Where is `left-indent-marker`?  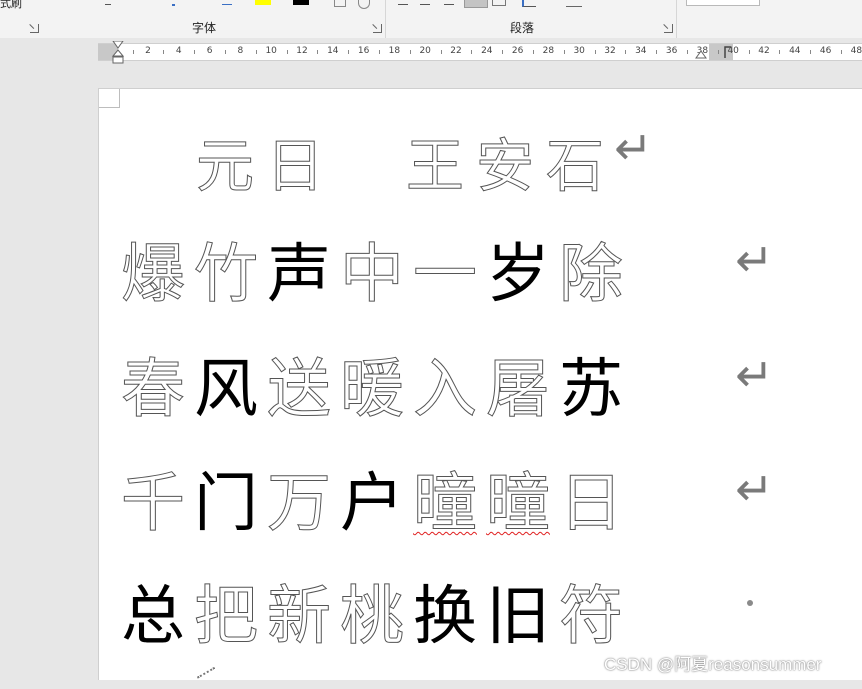 left-indent-marker is located at coordinates (118, 53).